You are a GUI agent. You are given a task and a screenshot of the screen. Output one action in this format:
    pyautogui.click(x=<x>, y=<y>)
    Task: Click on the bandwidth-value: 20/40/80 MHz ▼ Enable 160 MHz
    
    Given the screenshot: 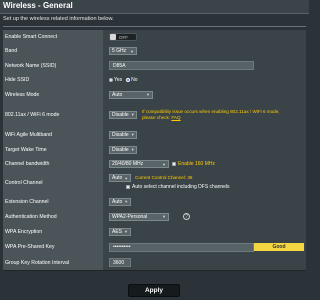 What is the action you would take?
    pyautogui.click(x=204, y=164)
    